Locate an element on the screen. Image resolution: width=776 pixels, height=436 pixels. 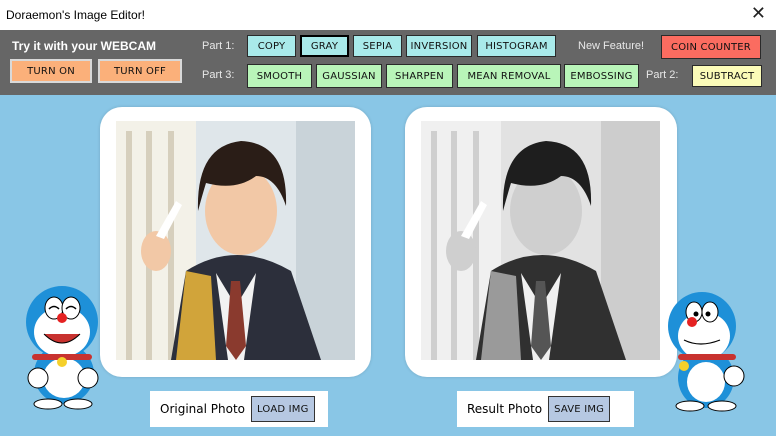
subtract-button: SUBTRACT is located at coordinates (727, 76).